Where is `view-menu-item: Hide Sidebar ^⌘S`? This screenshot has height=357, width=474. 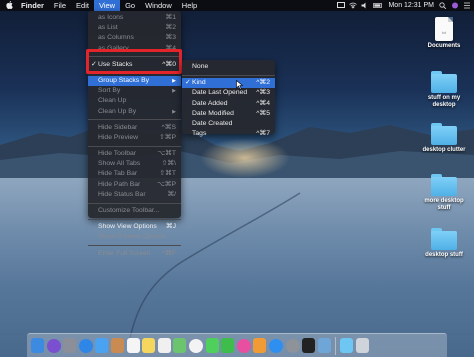
view-menu-item: Hide Sidebar ^⌘S is located at coordinates (134, 128).